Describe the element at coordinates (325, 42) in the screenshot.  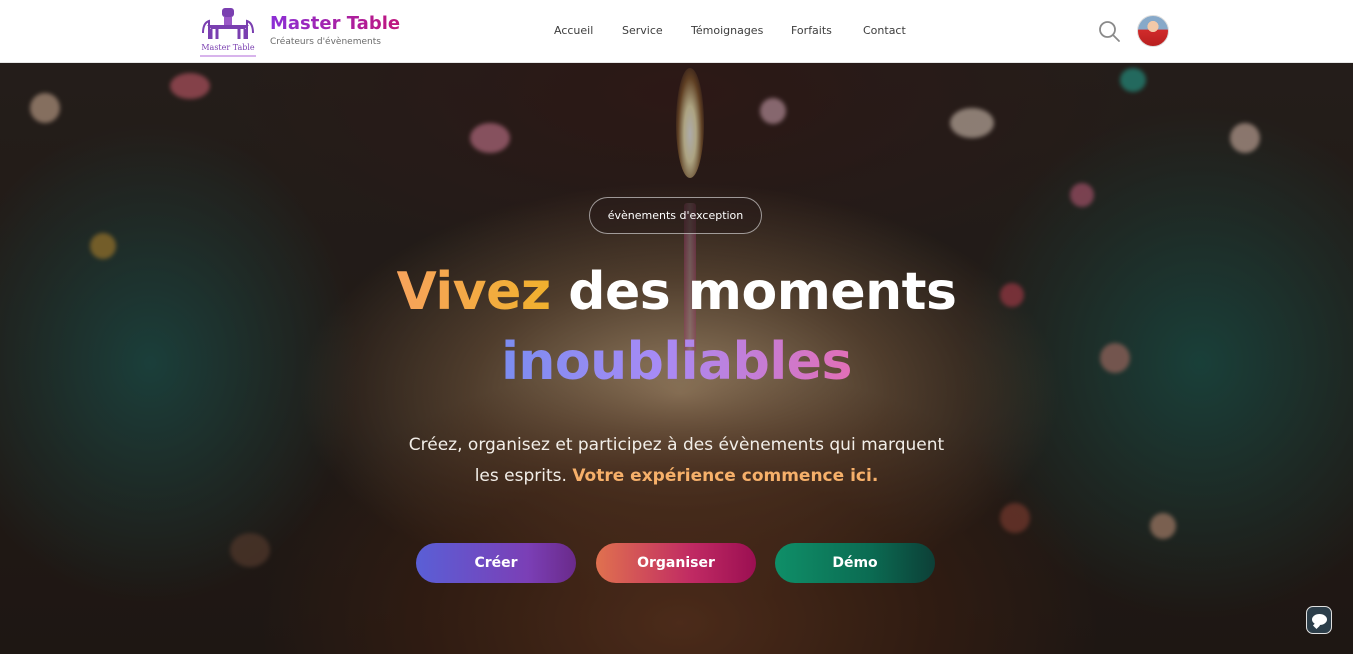
I see `brand-tagline: Créateurs d'évènements` at that location.